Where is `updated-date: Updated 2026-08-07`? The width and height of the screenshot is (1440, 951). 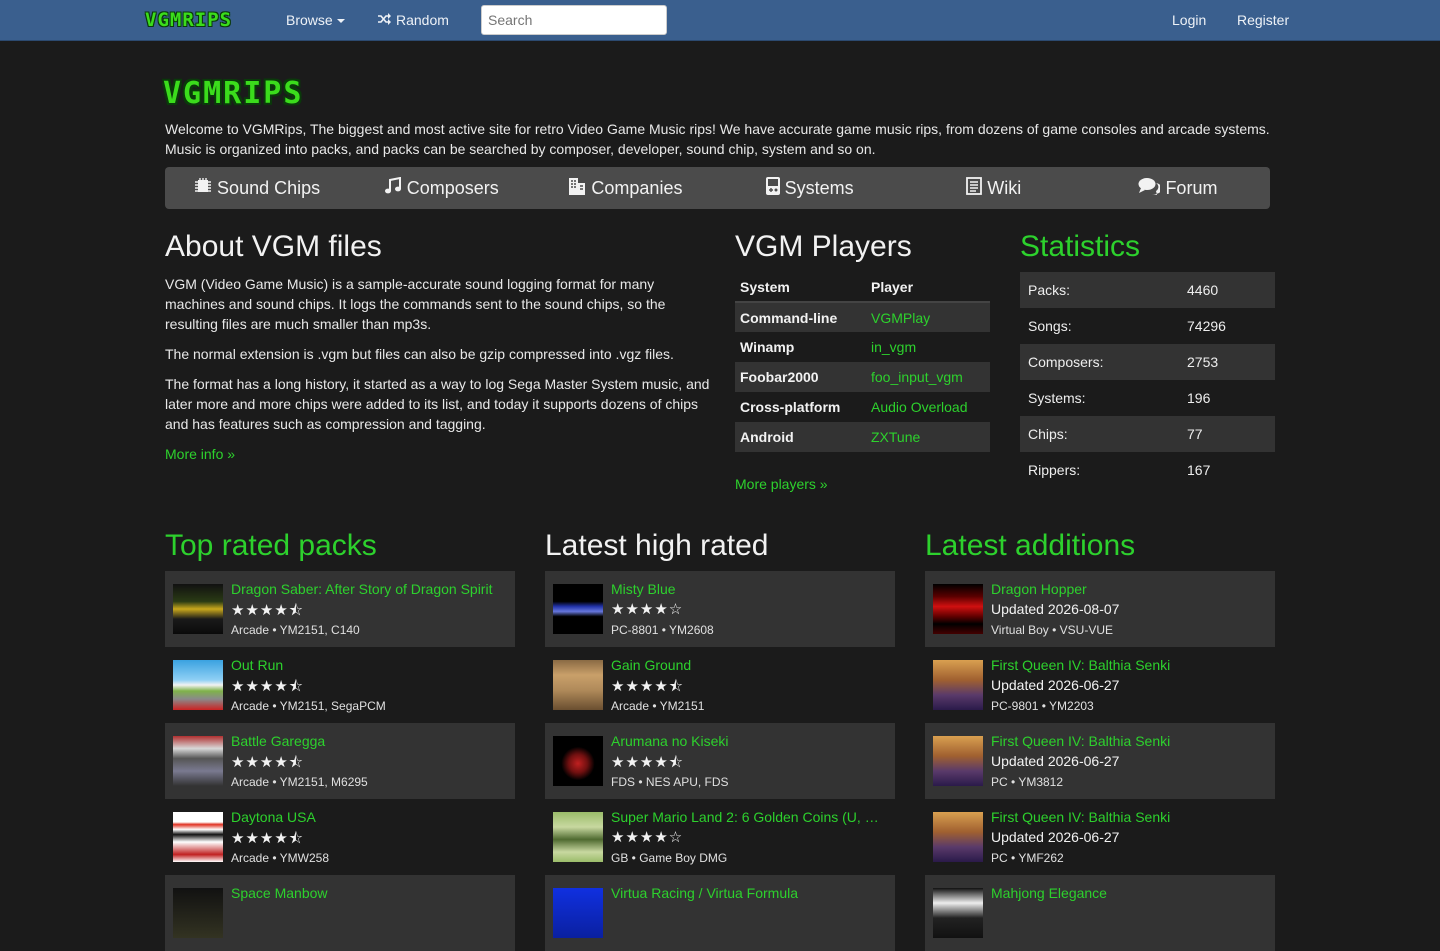
updated-date: Updated 2026-08-07 is located at coordinates (1055, 609).